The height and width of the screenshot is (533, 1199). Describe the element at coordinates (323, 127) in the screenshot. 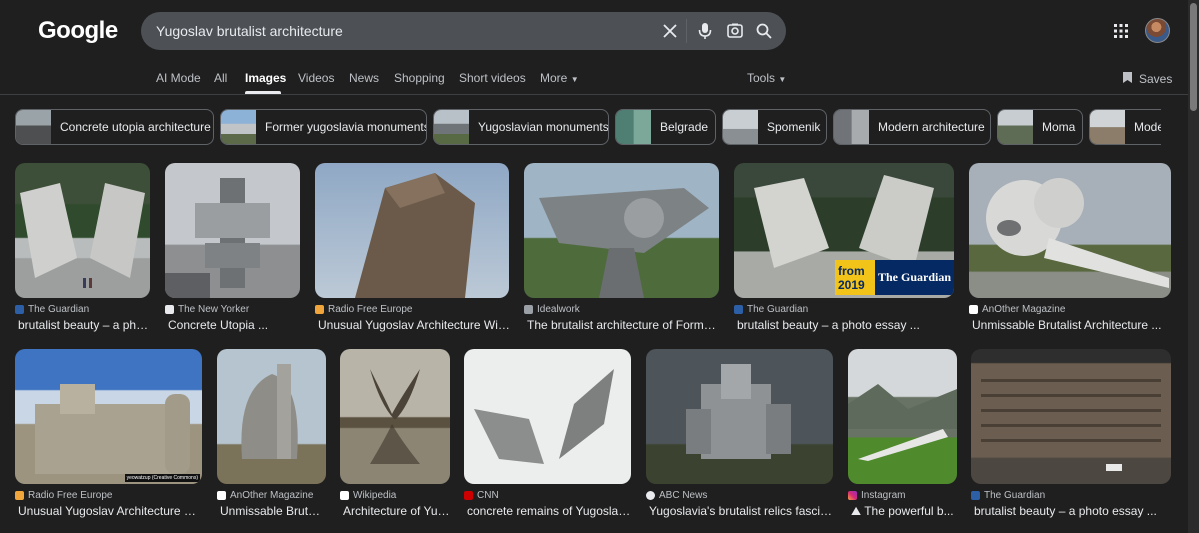

I see `chip-former-yugoslavia-monuments: Former yugoslavia monuments` at that location.